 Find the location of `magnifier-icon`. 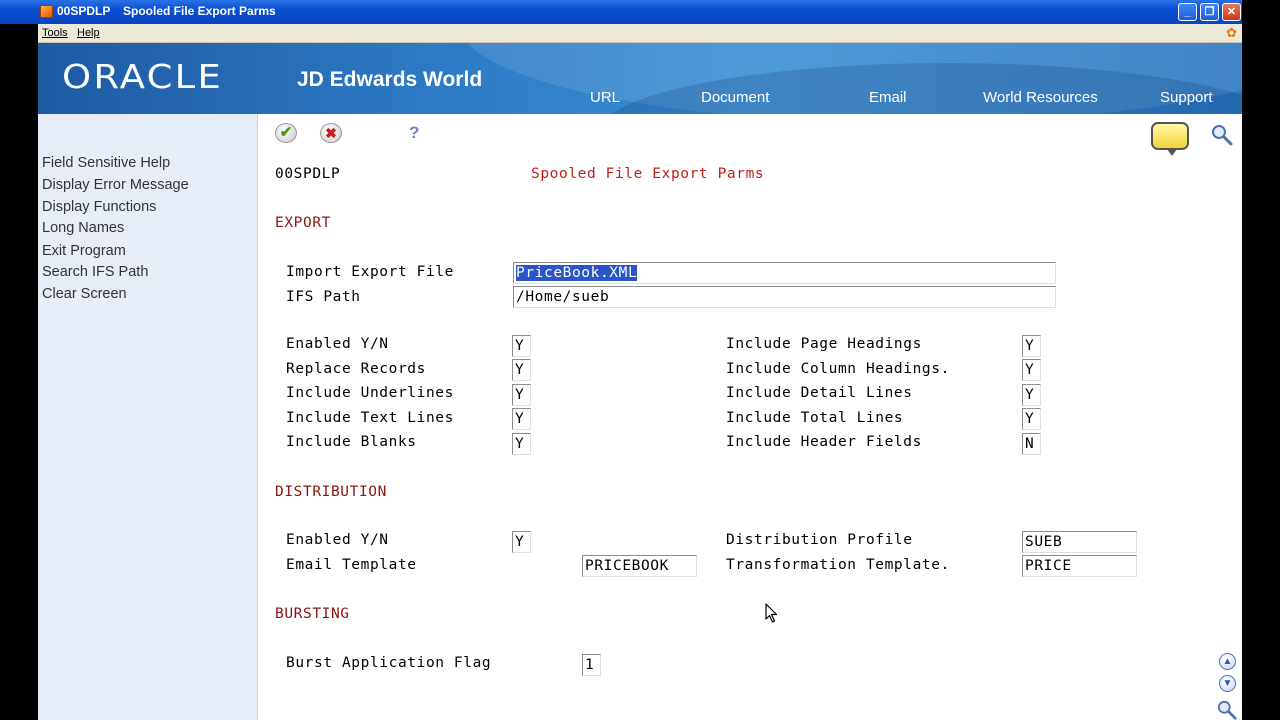

magnifier-icon is located at coordinates (1222, 135).